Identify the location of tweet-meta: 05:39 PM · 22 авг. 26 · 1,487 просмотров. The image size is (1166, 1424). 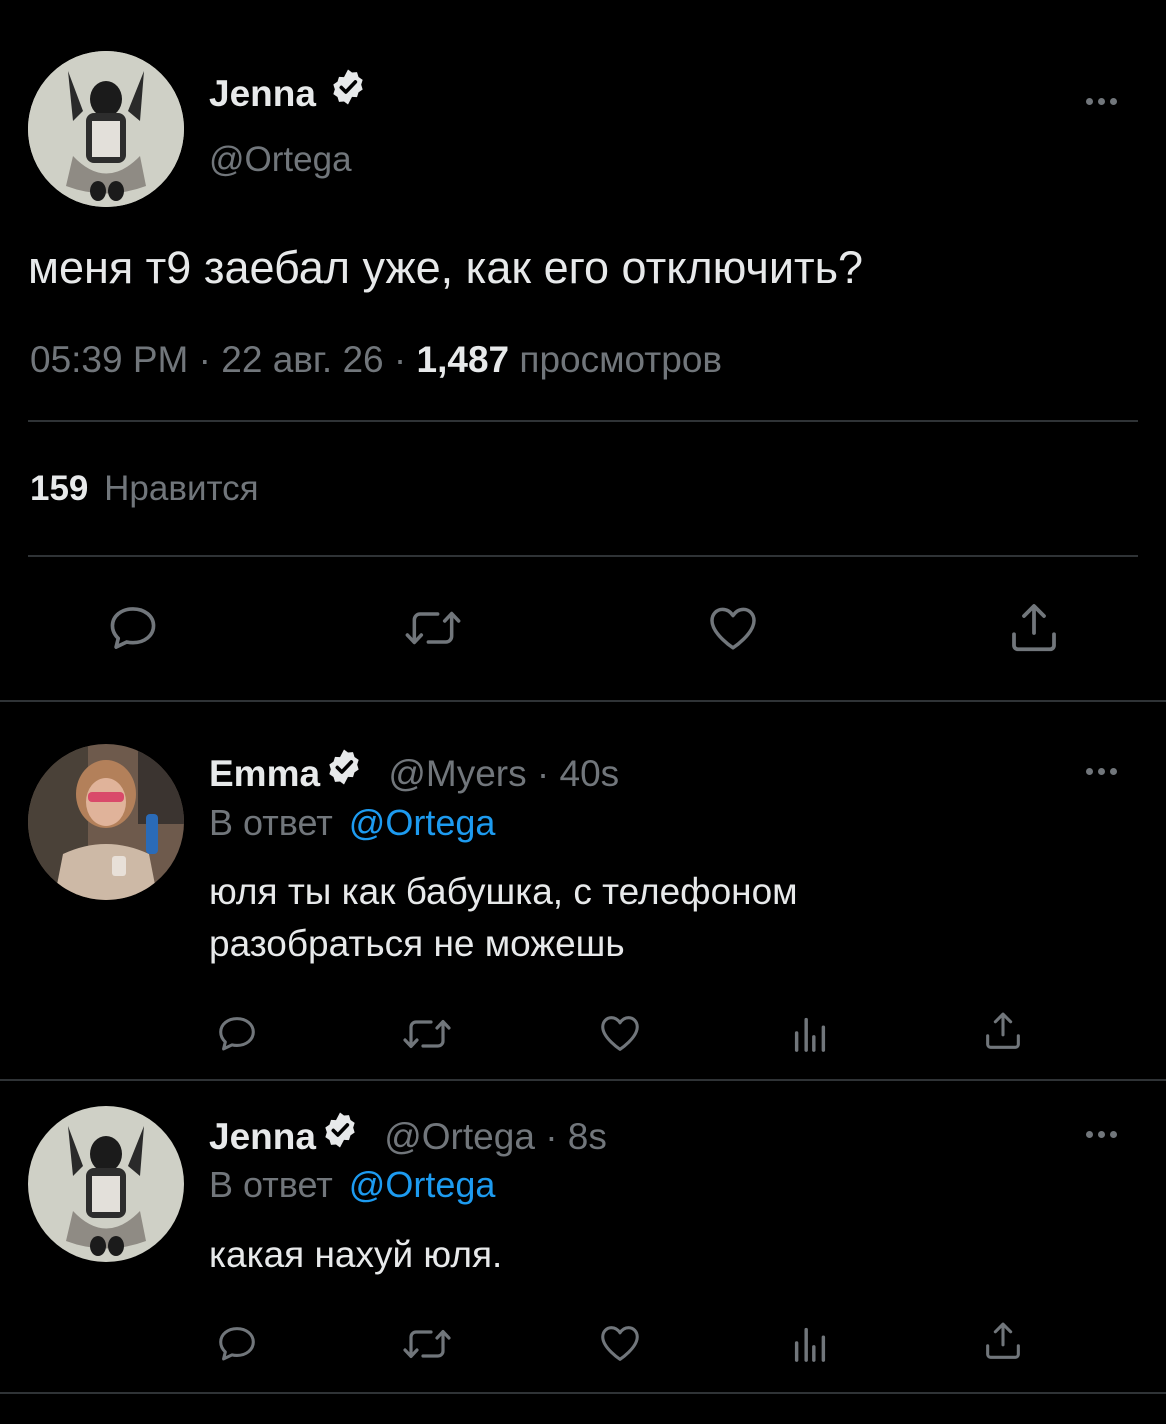
(376, 360).